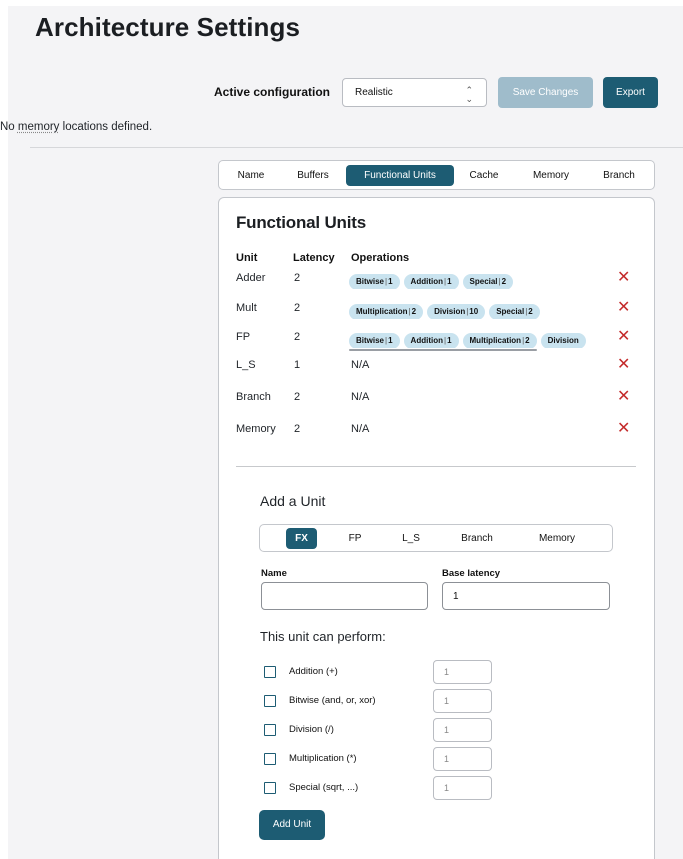 This screenshot has height=859, width=683. Describe the element at coordinates (293, 501) in the screenshot. I see `add-unit-title: Add a Unit` at that location.